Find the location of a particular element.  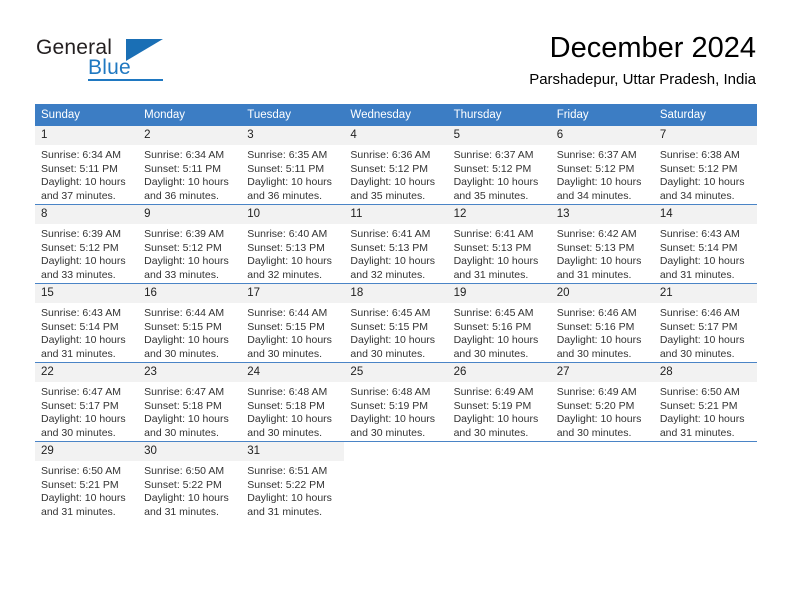

sunrise-text: Sunrise: 6:49 AM is located at coordinates (493, 392).